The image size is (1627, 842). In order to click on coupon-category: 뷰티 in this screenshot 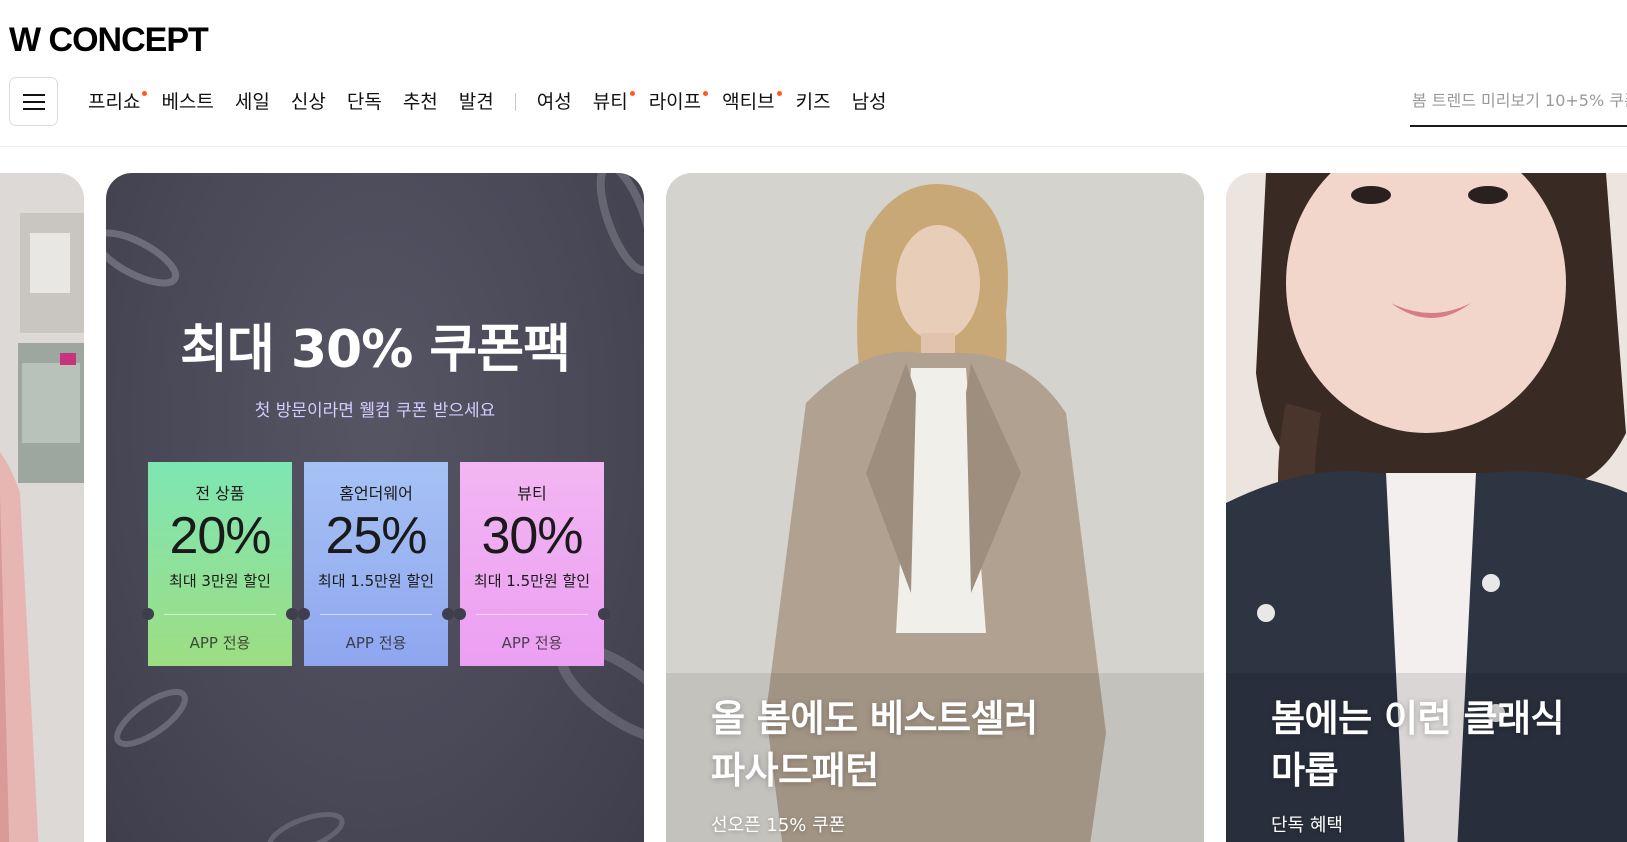, I will do `click(532, 493)`.